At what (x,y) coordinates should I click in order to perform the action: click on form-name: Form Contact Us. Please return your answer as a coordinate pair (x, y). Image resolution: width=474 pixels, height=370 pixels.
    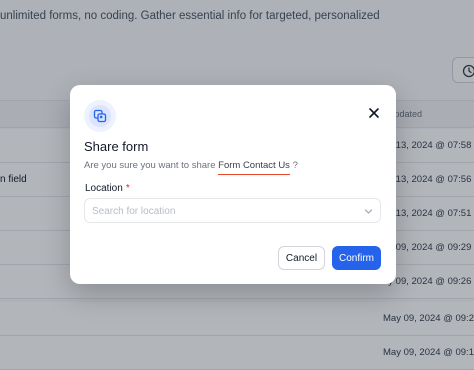
    Looking at the image, I should click on (254, 167).